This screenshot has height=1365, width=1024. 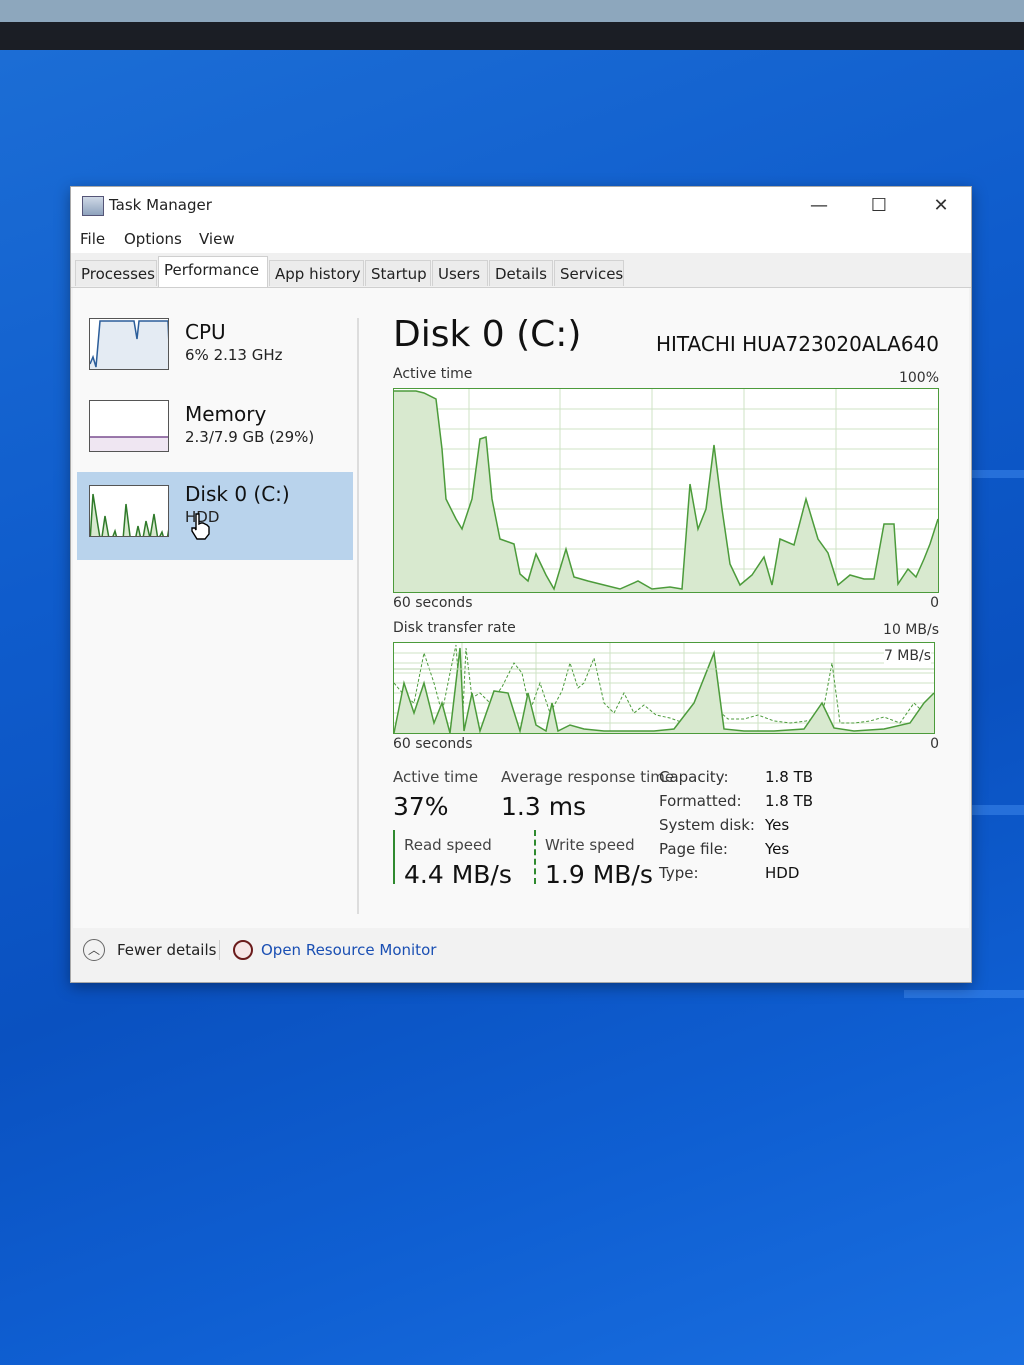 What do you see at coordinates (129, 344) in the screenshot?
I see `cpu-thumbnail` at bounding box center [129, 344].